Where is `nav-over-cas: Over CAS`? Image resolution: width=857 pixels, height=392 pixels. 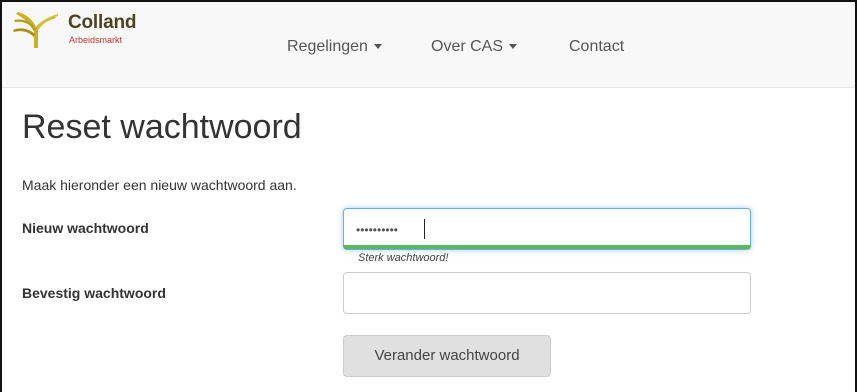 nav-over-cas: Over CAS is located at coordinates (474, 47).